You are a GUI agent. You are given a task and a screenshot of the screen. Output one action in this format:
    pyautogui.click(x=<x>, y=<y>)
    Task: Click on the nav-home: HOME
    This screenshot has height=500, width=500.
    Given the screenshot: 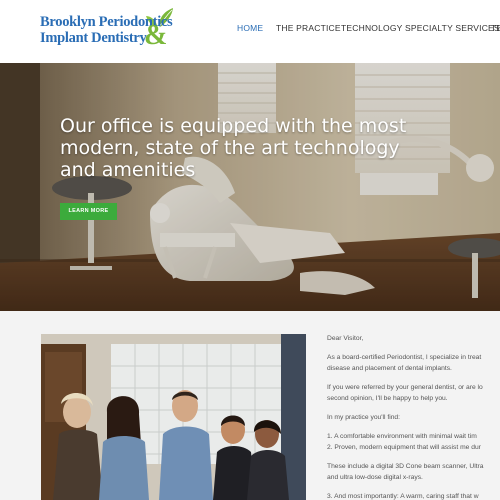 What is the action you would take?
    pyautogui.click(x=250, y=28)
    